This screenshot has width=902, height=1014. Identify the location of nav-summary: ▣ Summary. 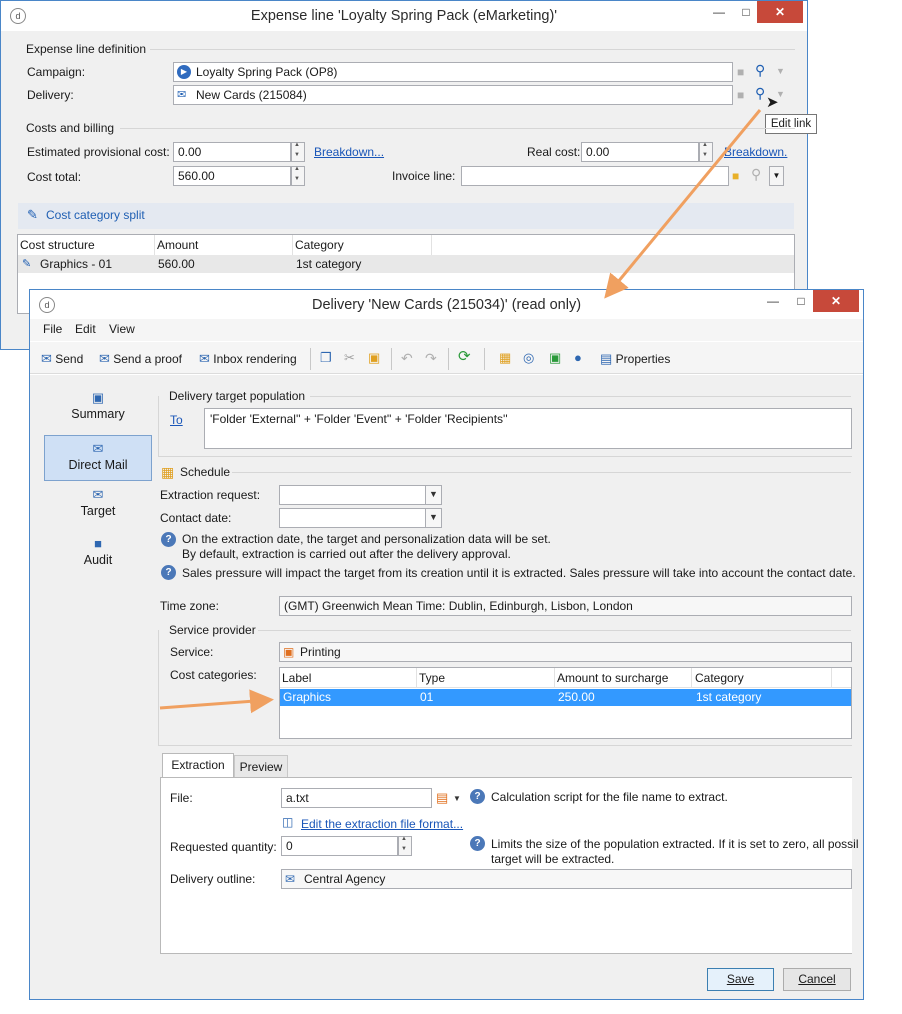
(98, 407).